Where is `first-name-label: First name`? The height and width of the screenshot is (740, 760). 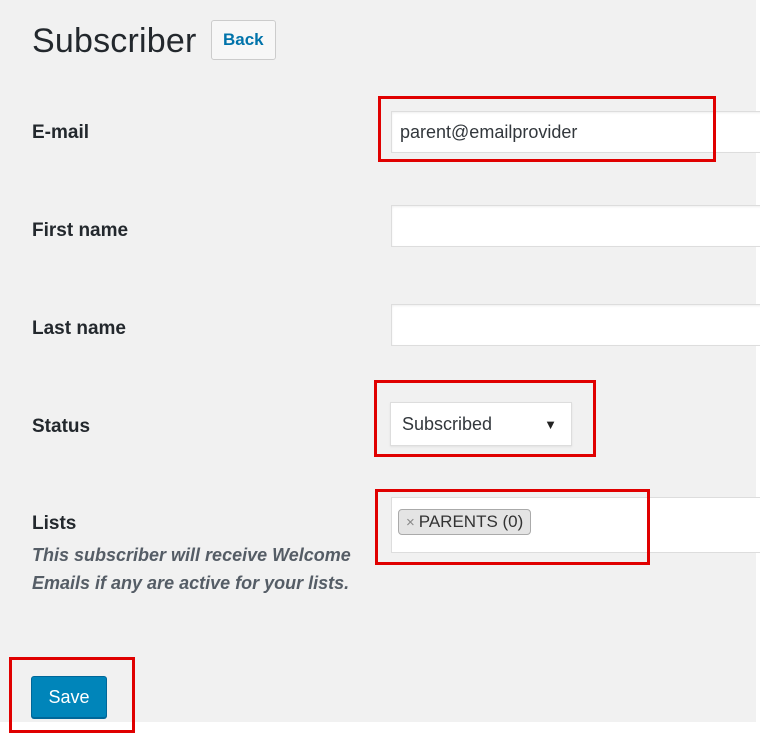 first-name-label: First name is located at coordinates (80, 230).